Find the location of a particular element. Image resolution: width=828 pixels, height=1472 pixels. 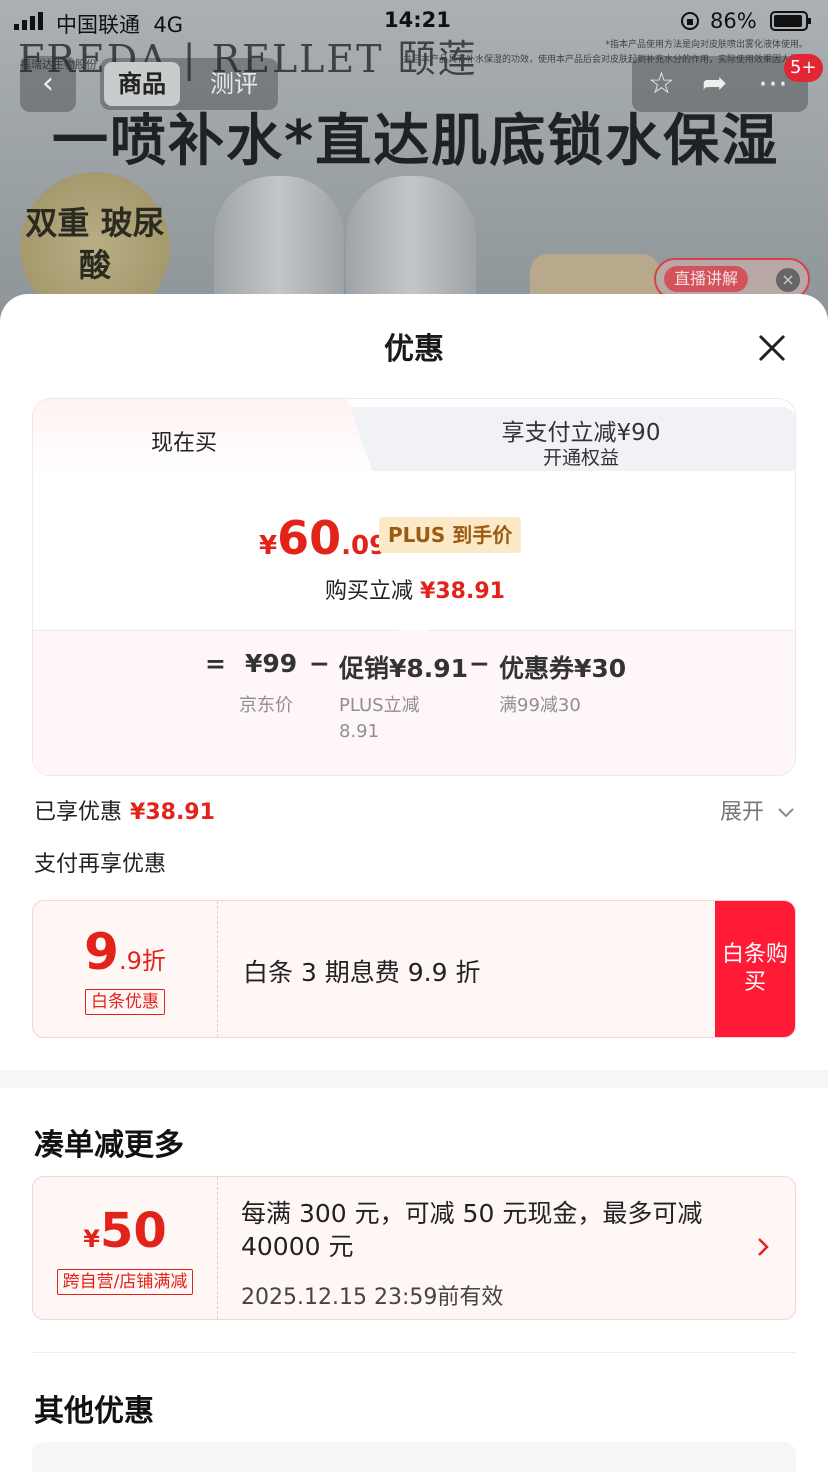

bundle-number: 50 is located at coordinates (133, 1231).